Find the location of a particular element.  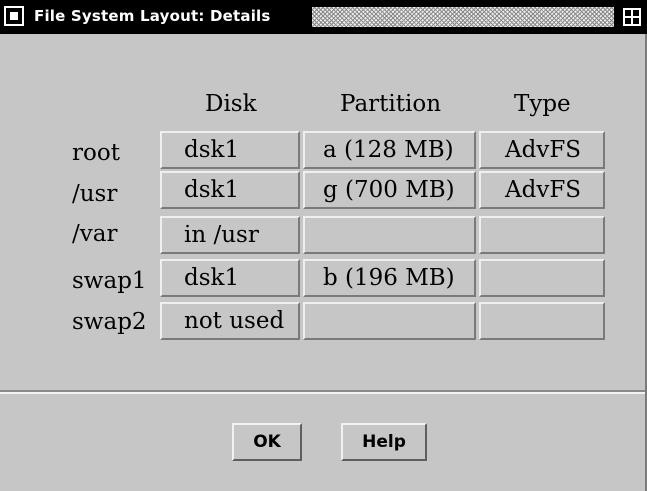

disk-column-header: Disk is located at coordinates (231, 104).